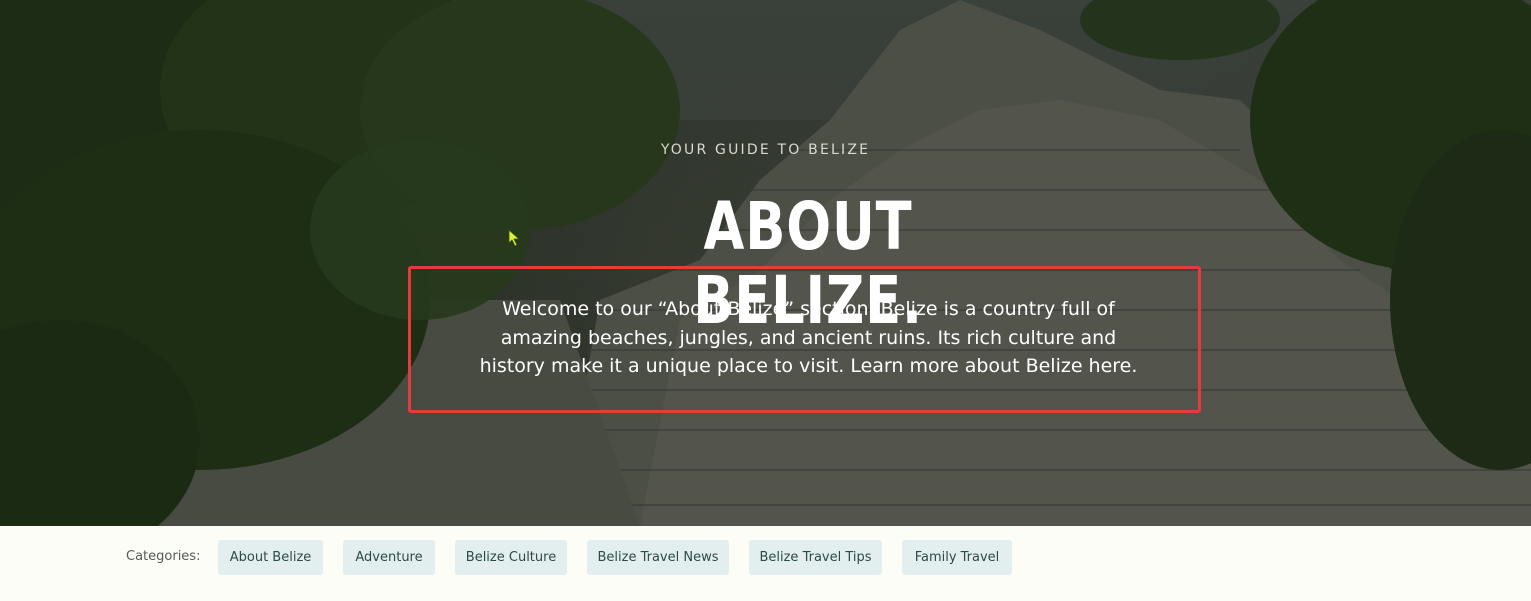  I want to click on categories-label: Categories:, so click(163, 556).